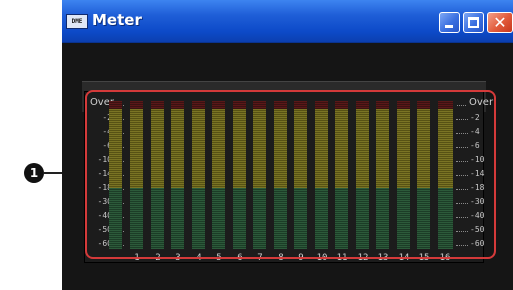  I want to click on minimize-icon, so click(449, 26).